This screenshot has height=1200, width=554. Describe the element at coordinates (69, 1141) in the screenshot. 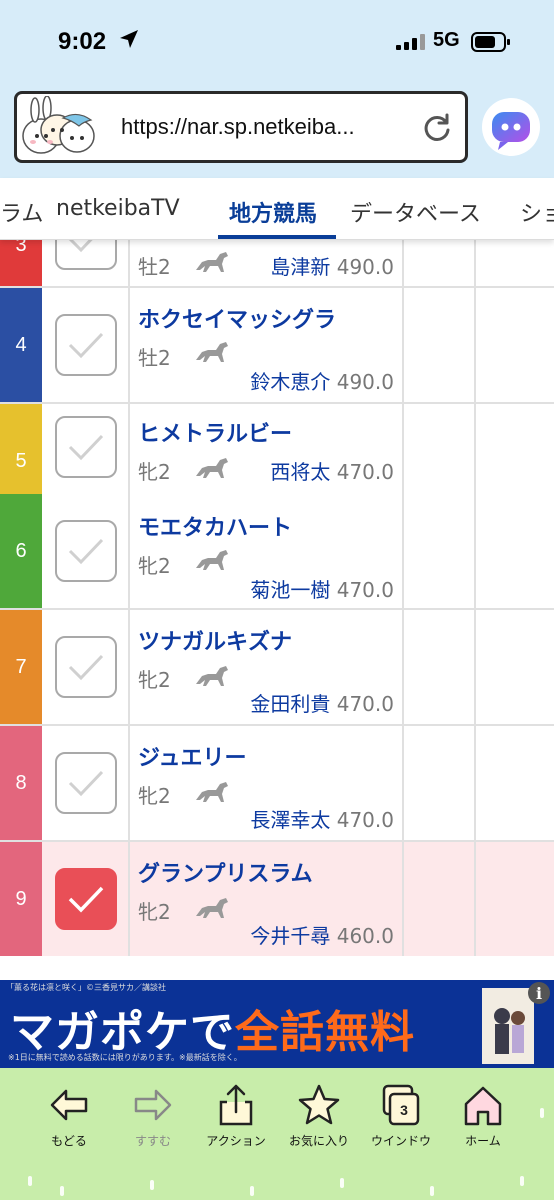

I see `back-label: もどる` at that location.